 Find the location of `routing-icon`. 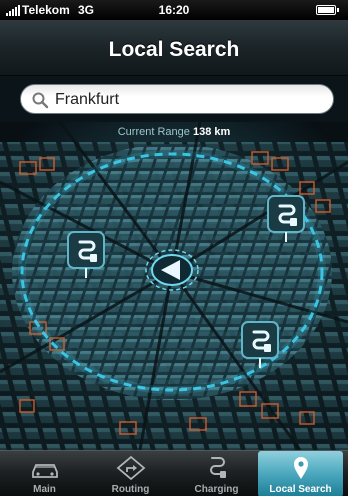

routing-icon is located at coordinates (130, 468).